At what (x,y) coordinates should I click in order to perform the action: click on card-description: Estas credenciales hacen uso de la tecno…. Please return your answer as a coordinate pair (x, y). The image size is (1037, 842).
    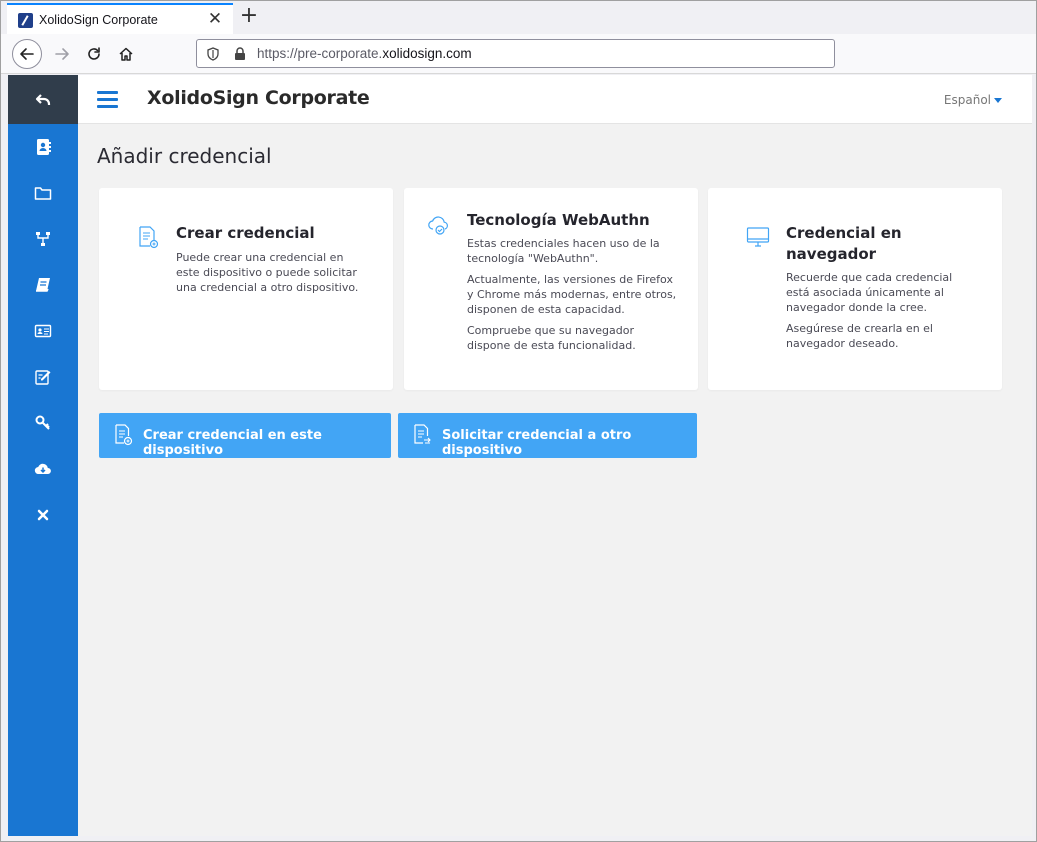
    Looking at the image, I should click on (573, 297).